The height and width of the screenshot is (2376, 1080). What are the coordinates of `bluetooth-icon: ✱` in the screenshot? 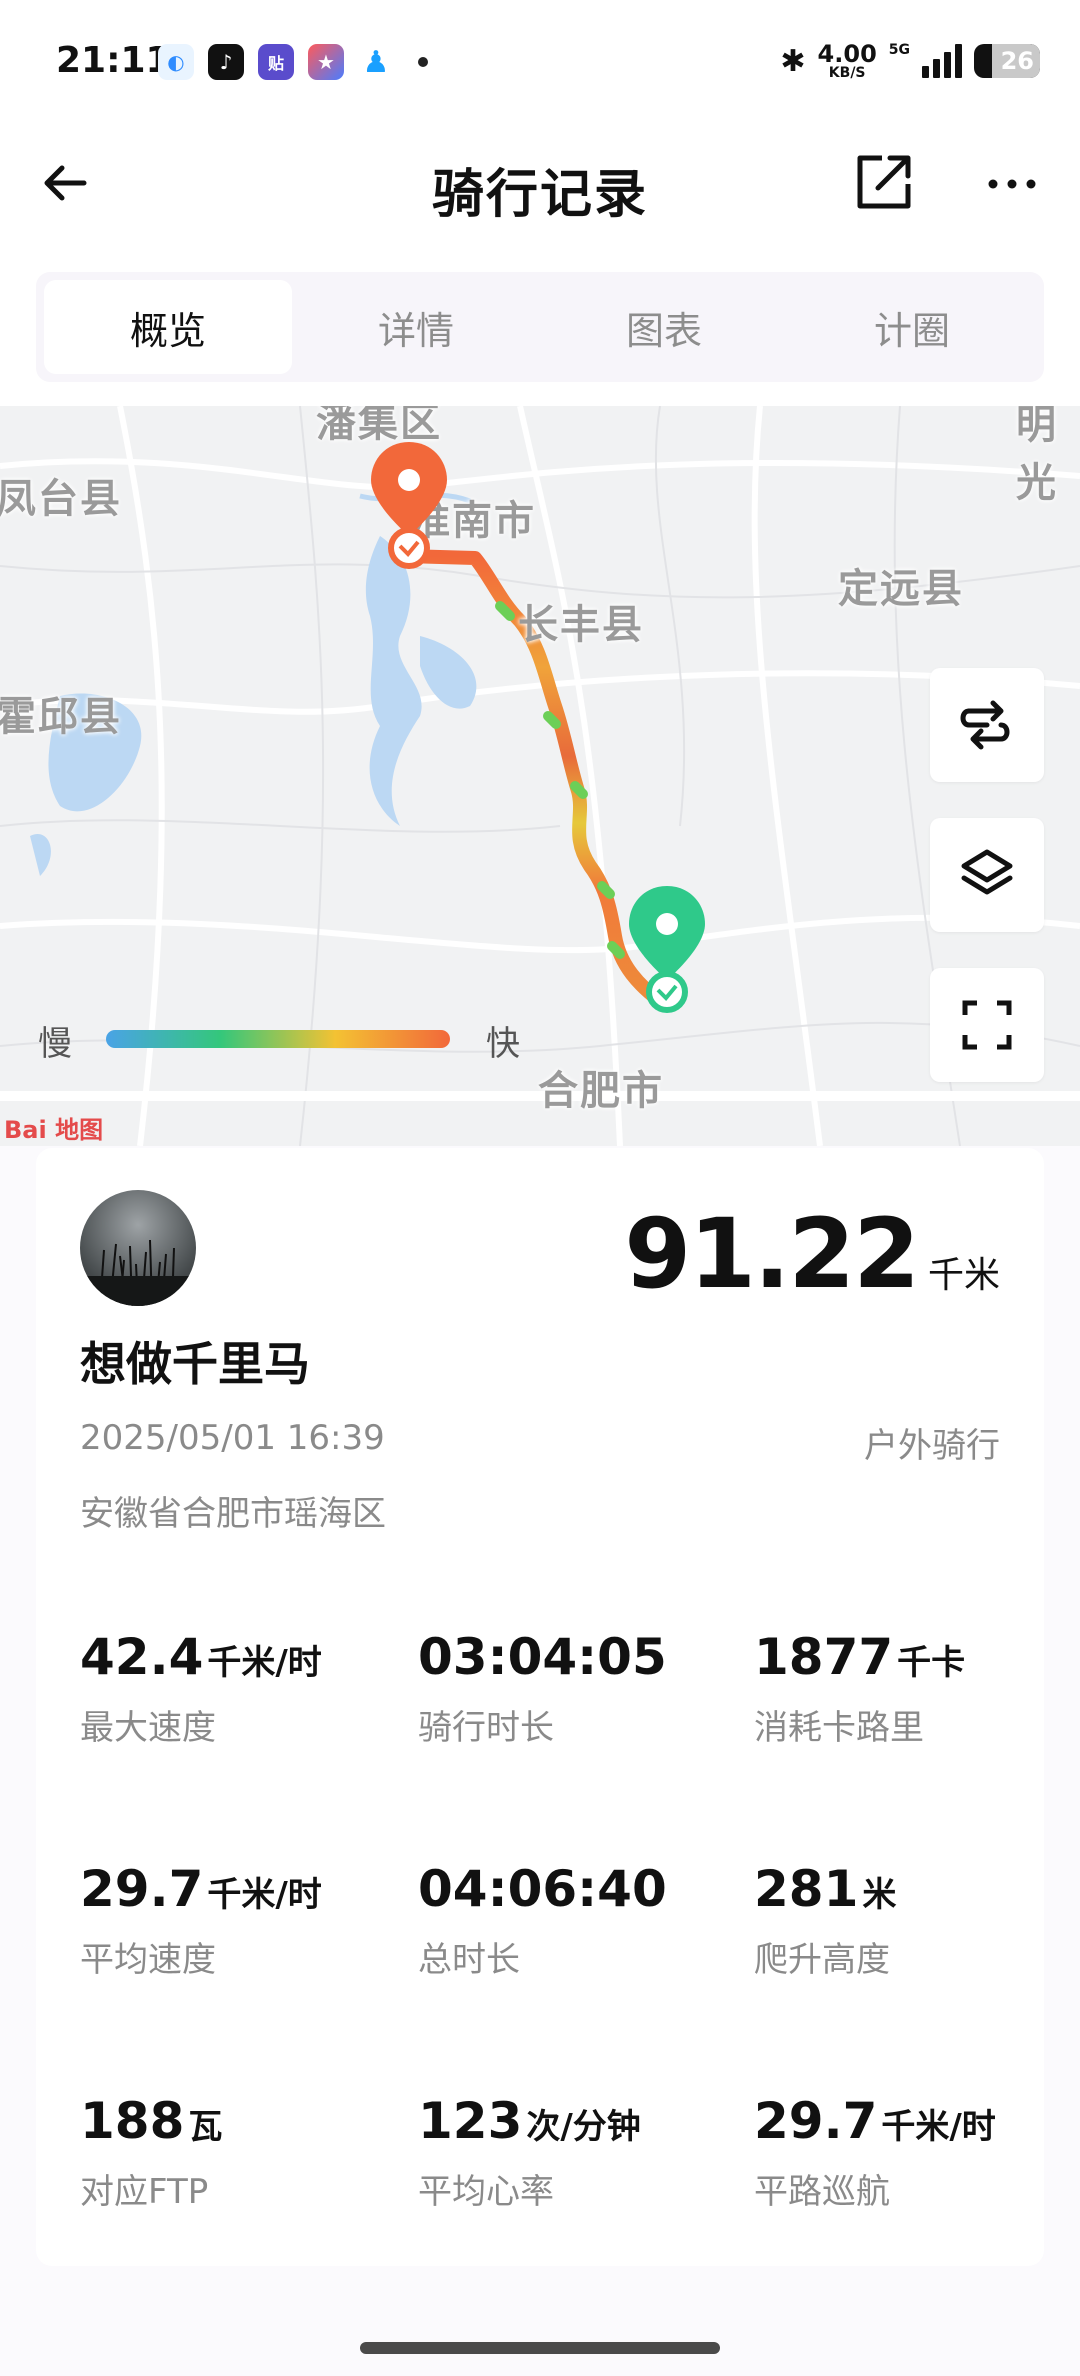 It's located at (793, 61).